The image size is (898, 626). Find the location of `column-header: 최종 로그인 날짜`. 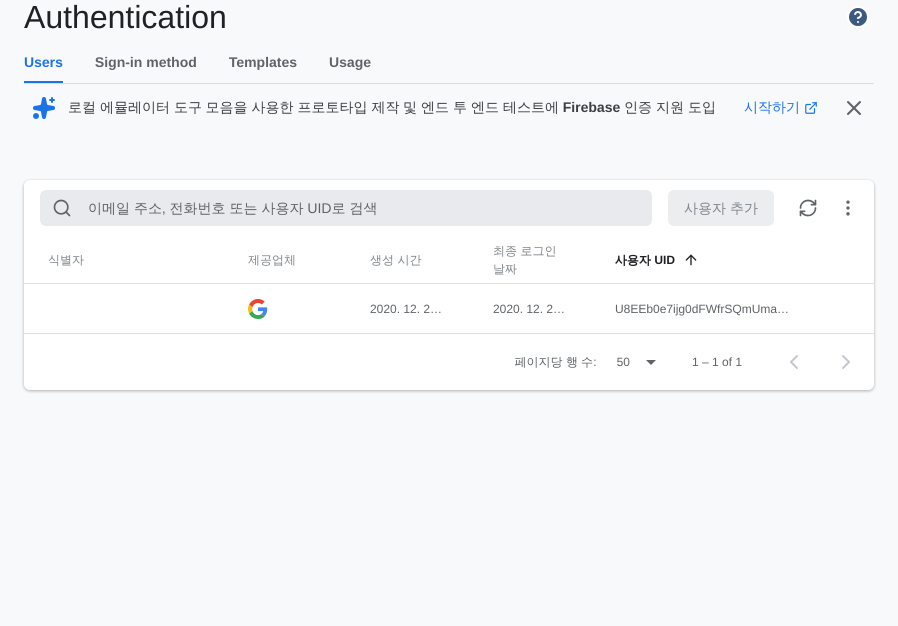

column-header: 최종 로그인 날짜 is located at coordinates (525, 260).